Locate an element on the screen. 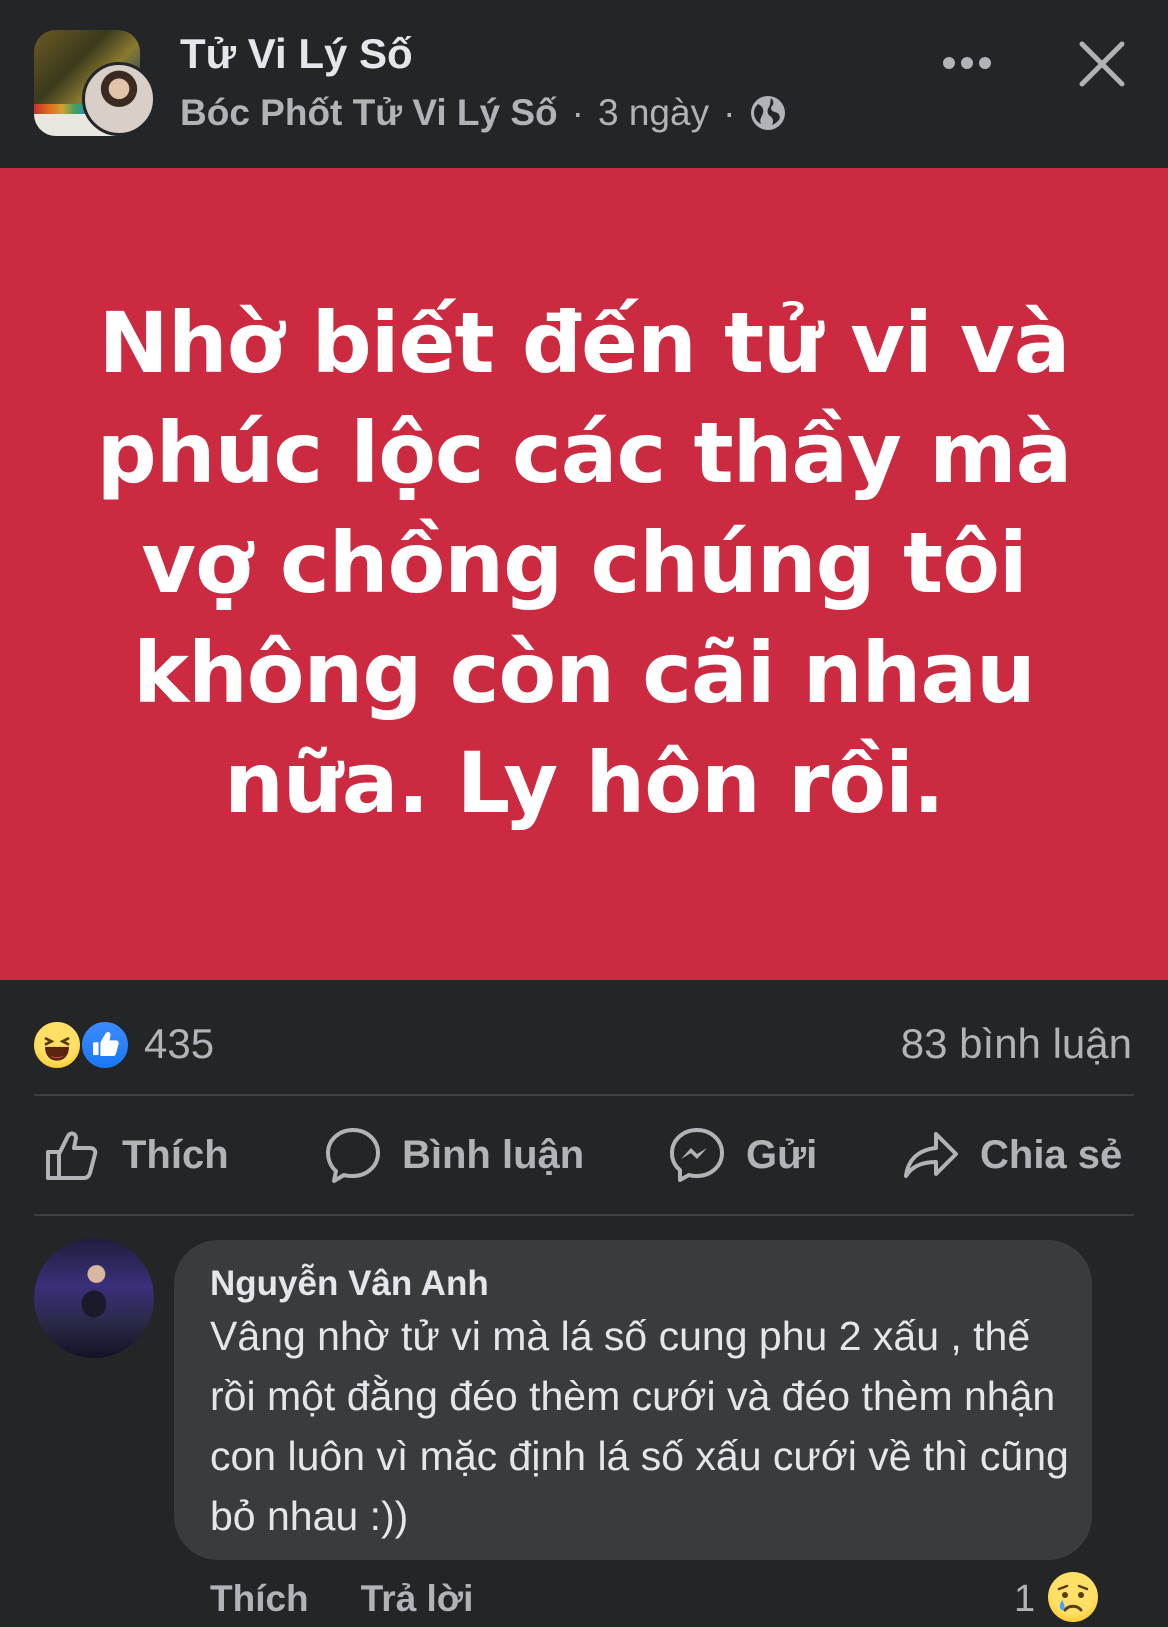  haha-emoji-icon is located at coordinates (57, 1045).